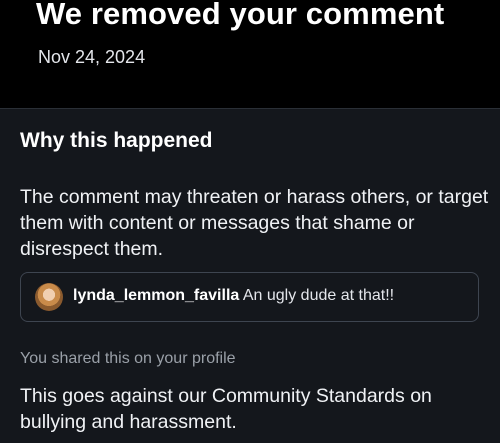 The height and width of the screenshot is (443, 500). I want to click on comment-author: lynda_lemmon_favilla, so click(156, 295).